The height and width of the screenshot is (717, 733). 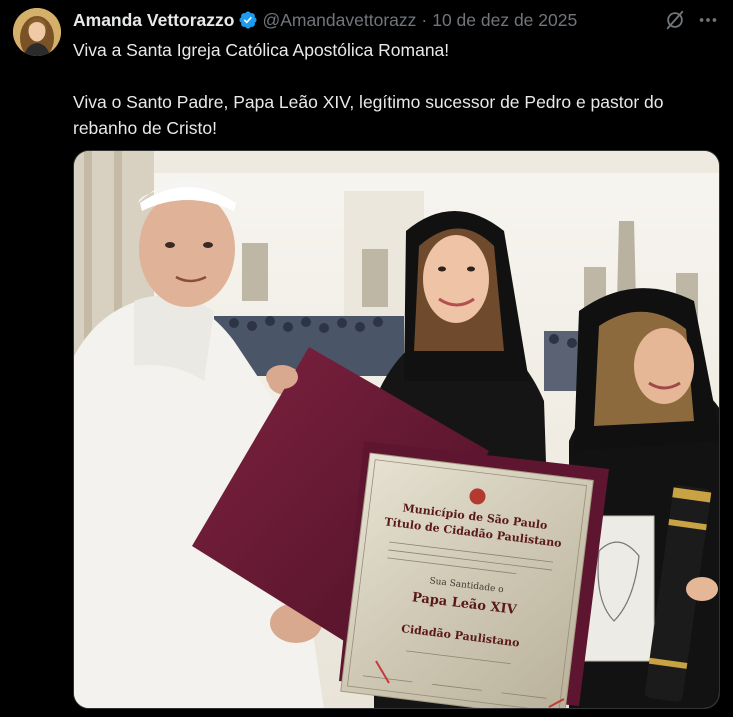 I want to click on author-avatar, so click(x=37, y=32).